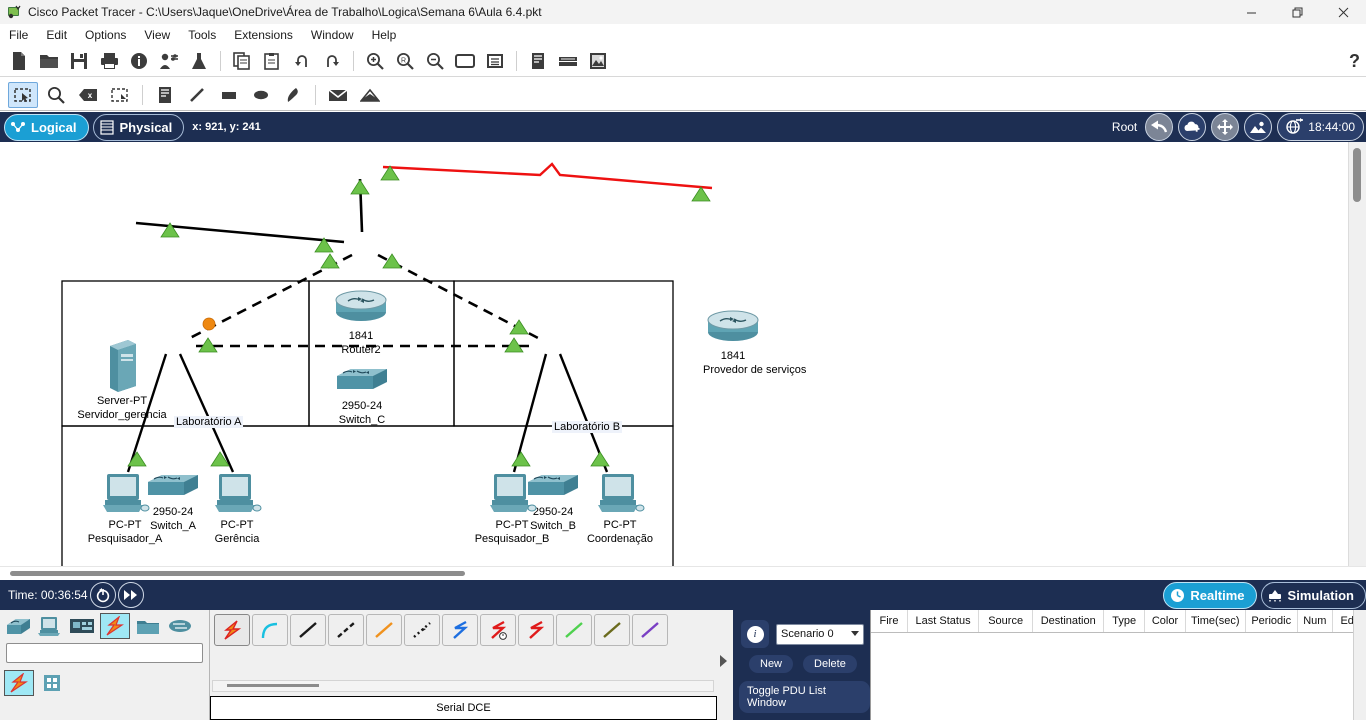 The image size is (1366, 720). Describe the element at coordinates (157, 35) in the screenshot. I see `menu-view: View` at that location.